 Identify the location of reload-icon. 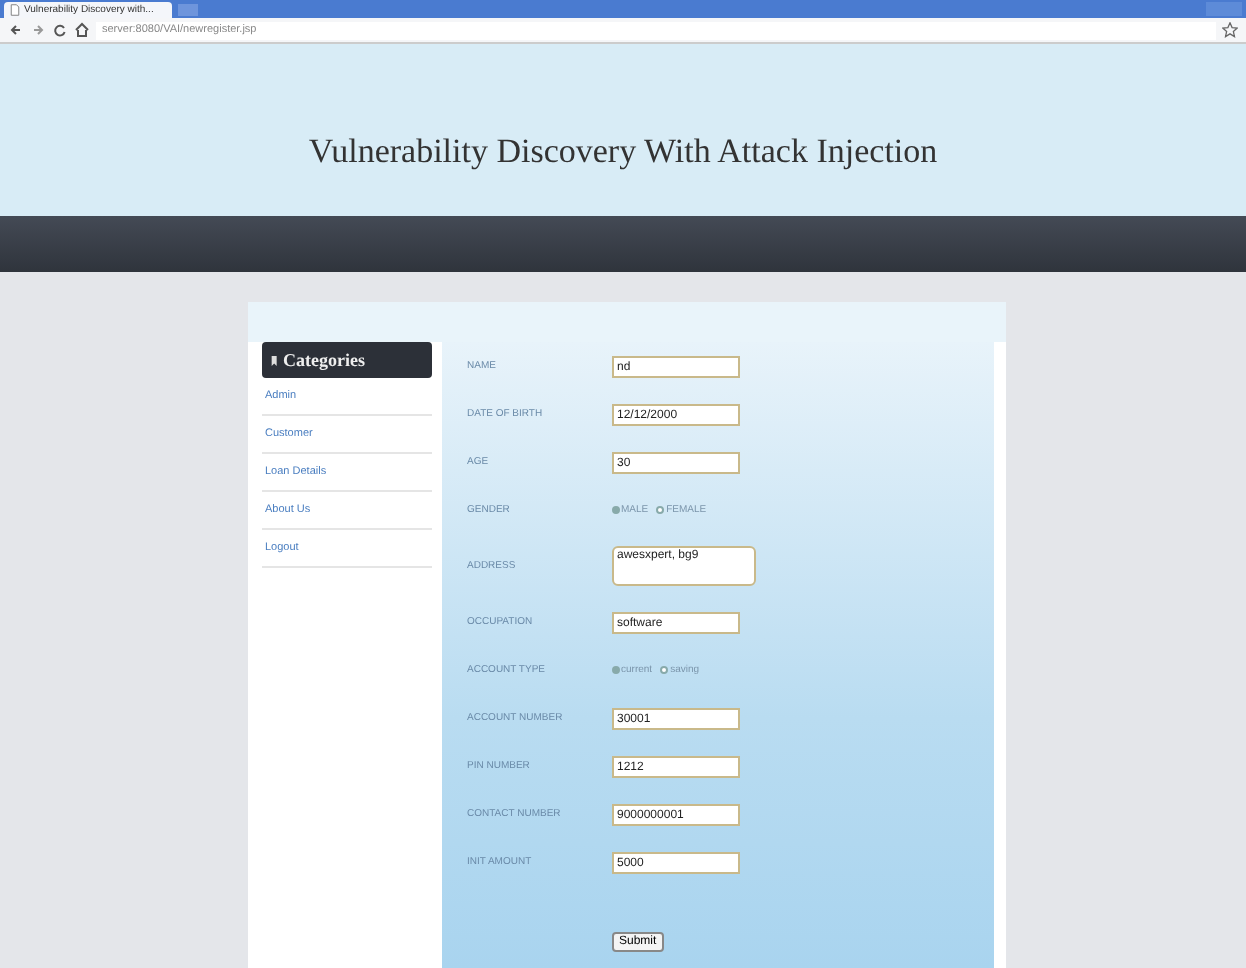
(60, 30).